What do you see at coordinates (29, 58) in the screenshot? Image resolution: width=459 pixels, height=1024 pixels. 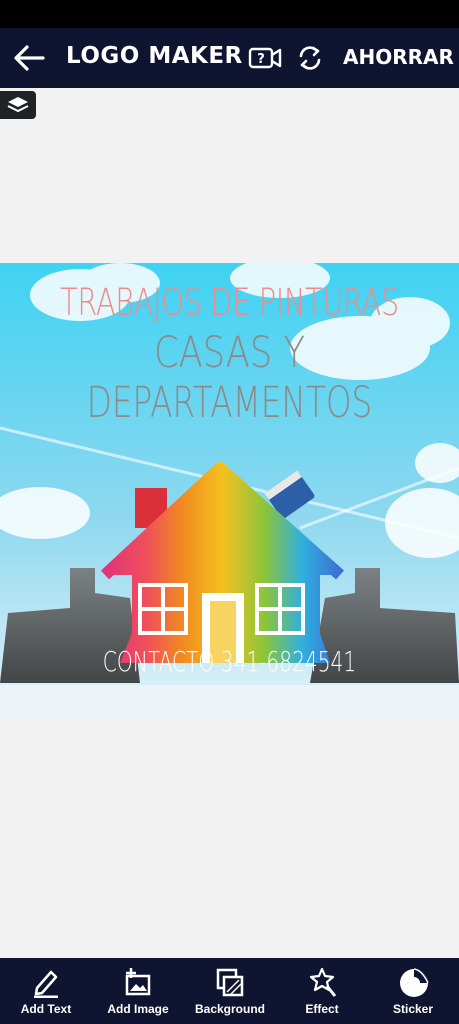 I see `arrow-left-icon` at bounding box center [29, 58].